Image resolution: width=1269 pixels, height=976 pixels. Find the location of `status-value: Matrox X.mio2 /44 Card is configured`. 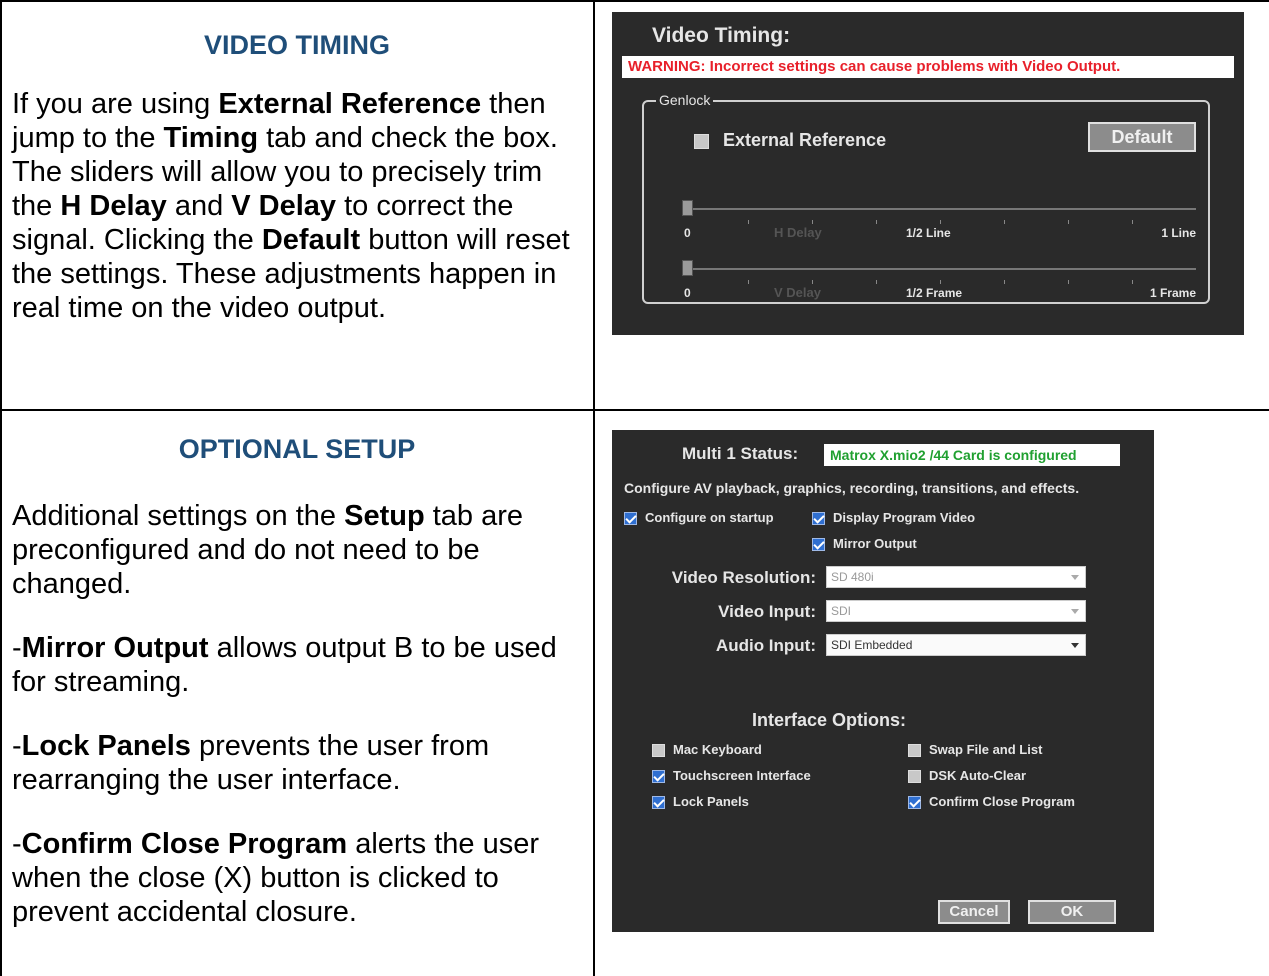

status-value: Matrox X.mio2 /44 Card is configured is located at coordinates (972, 455).